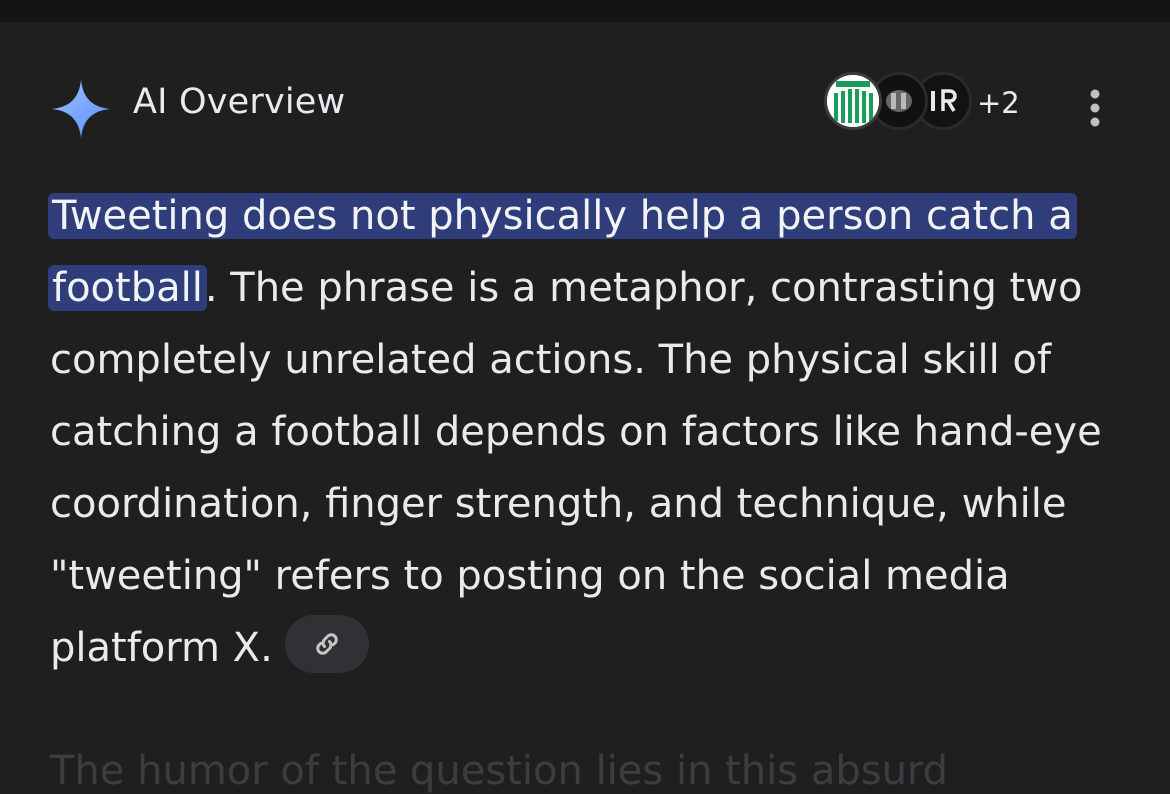 The image size is (1170, 794). I want to click on source-avatar, so click(853, 101).